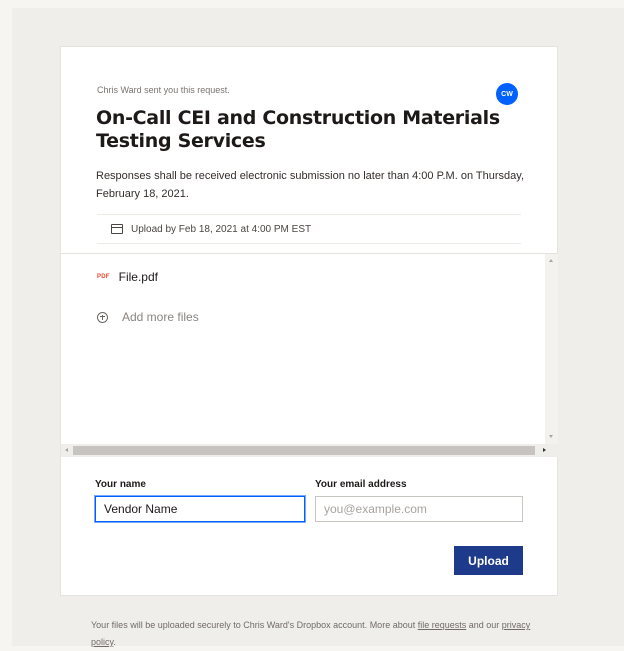 Image resolution: width=624 pixels, height=651 pixels. Describe the element at coordinates (507, 94) in the screenshot. I see `avatar: CW` at that location.